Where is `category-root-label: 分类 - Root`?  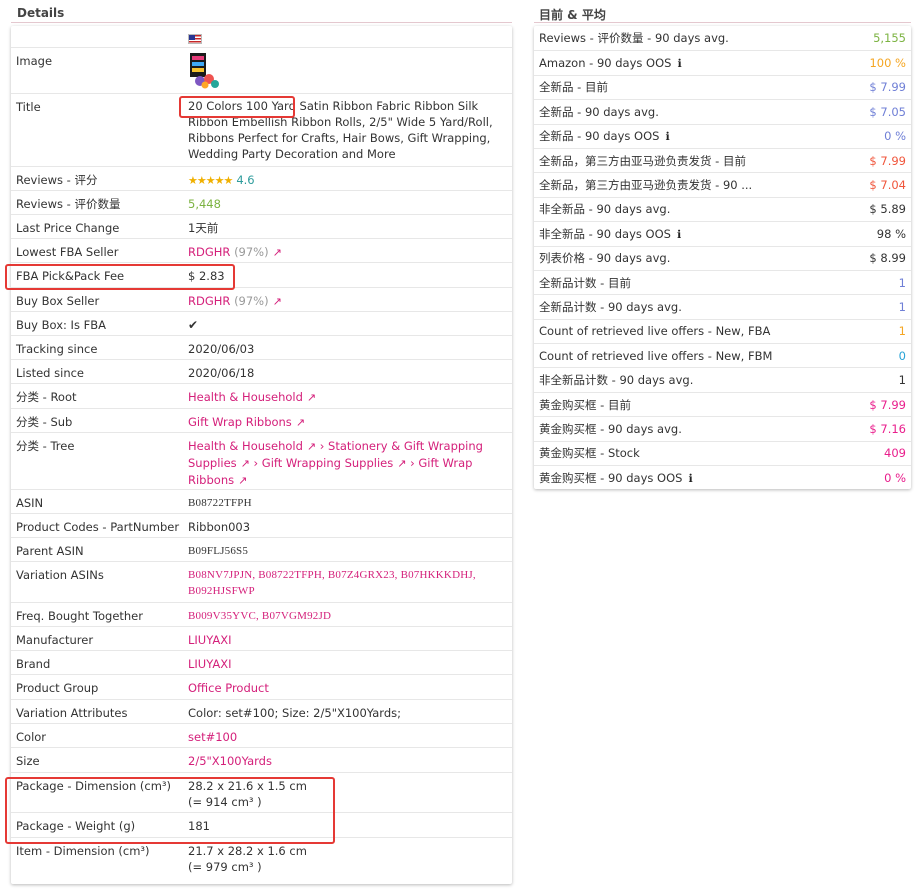
category-root-label: 分类 - Root is located at coordinates (46, 397).